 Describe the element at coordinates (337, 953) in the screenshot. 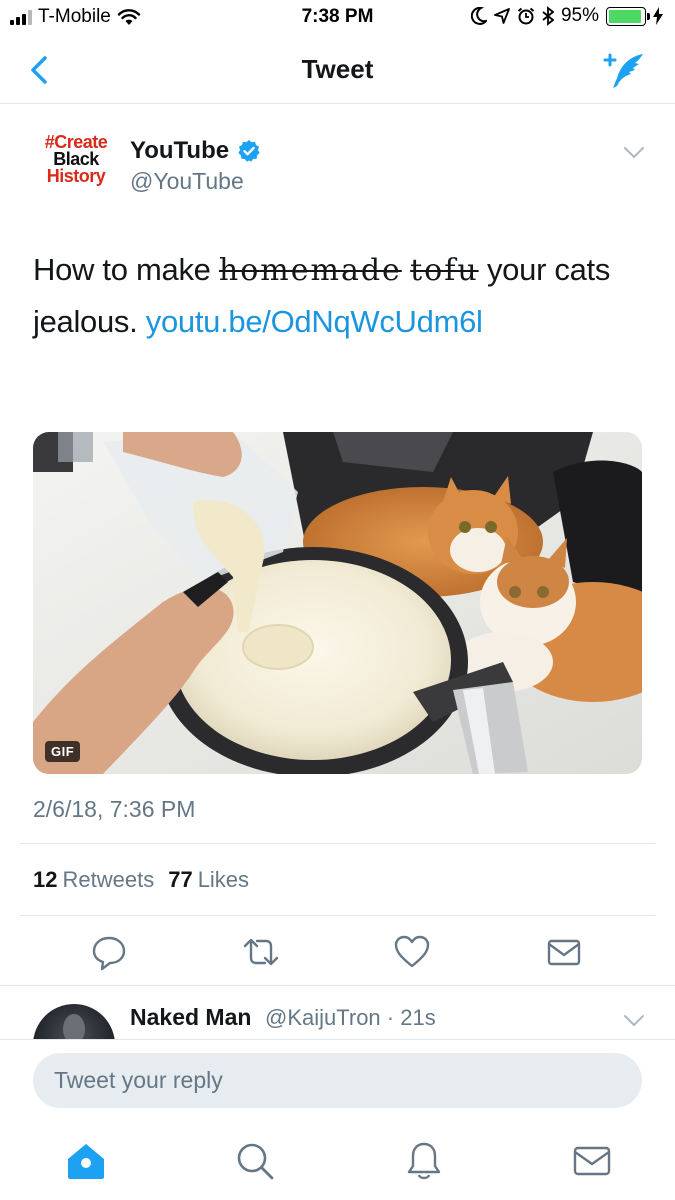

I see `tweet-actions` at that location.